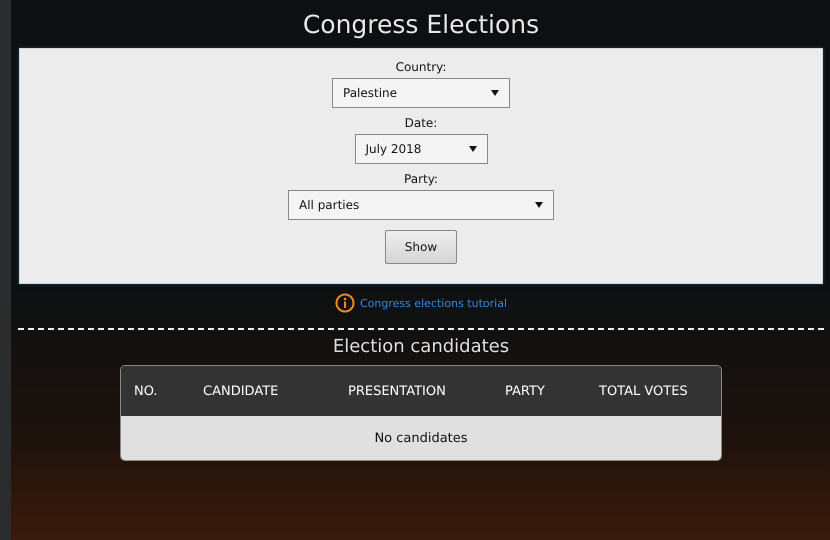 This screenshot has width=830, height=540. Describe the element at coordinates (397, 391) in the screenshot. I see `column-header: PRESENTATION` at that location.